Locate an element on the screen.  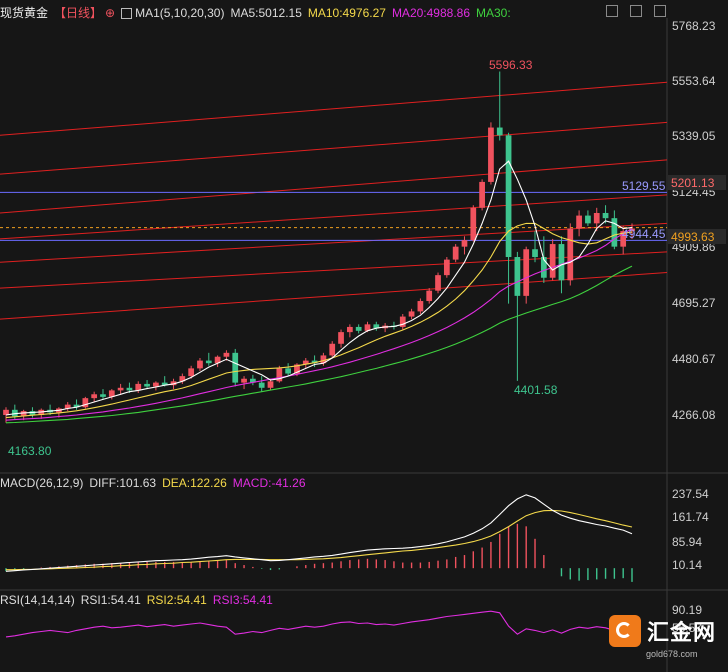
price-tick: 4480.67 is located at coordinates (694, 359).